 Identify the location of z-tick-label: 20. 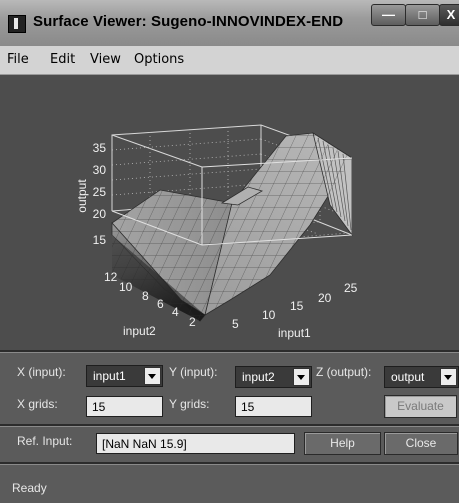
(100, 214).